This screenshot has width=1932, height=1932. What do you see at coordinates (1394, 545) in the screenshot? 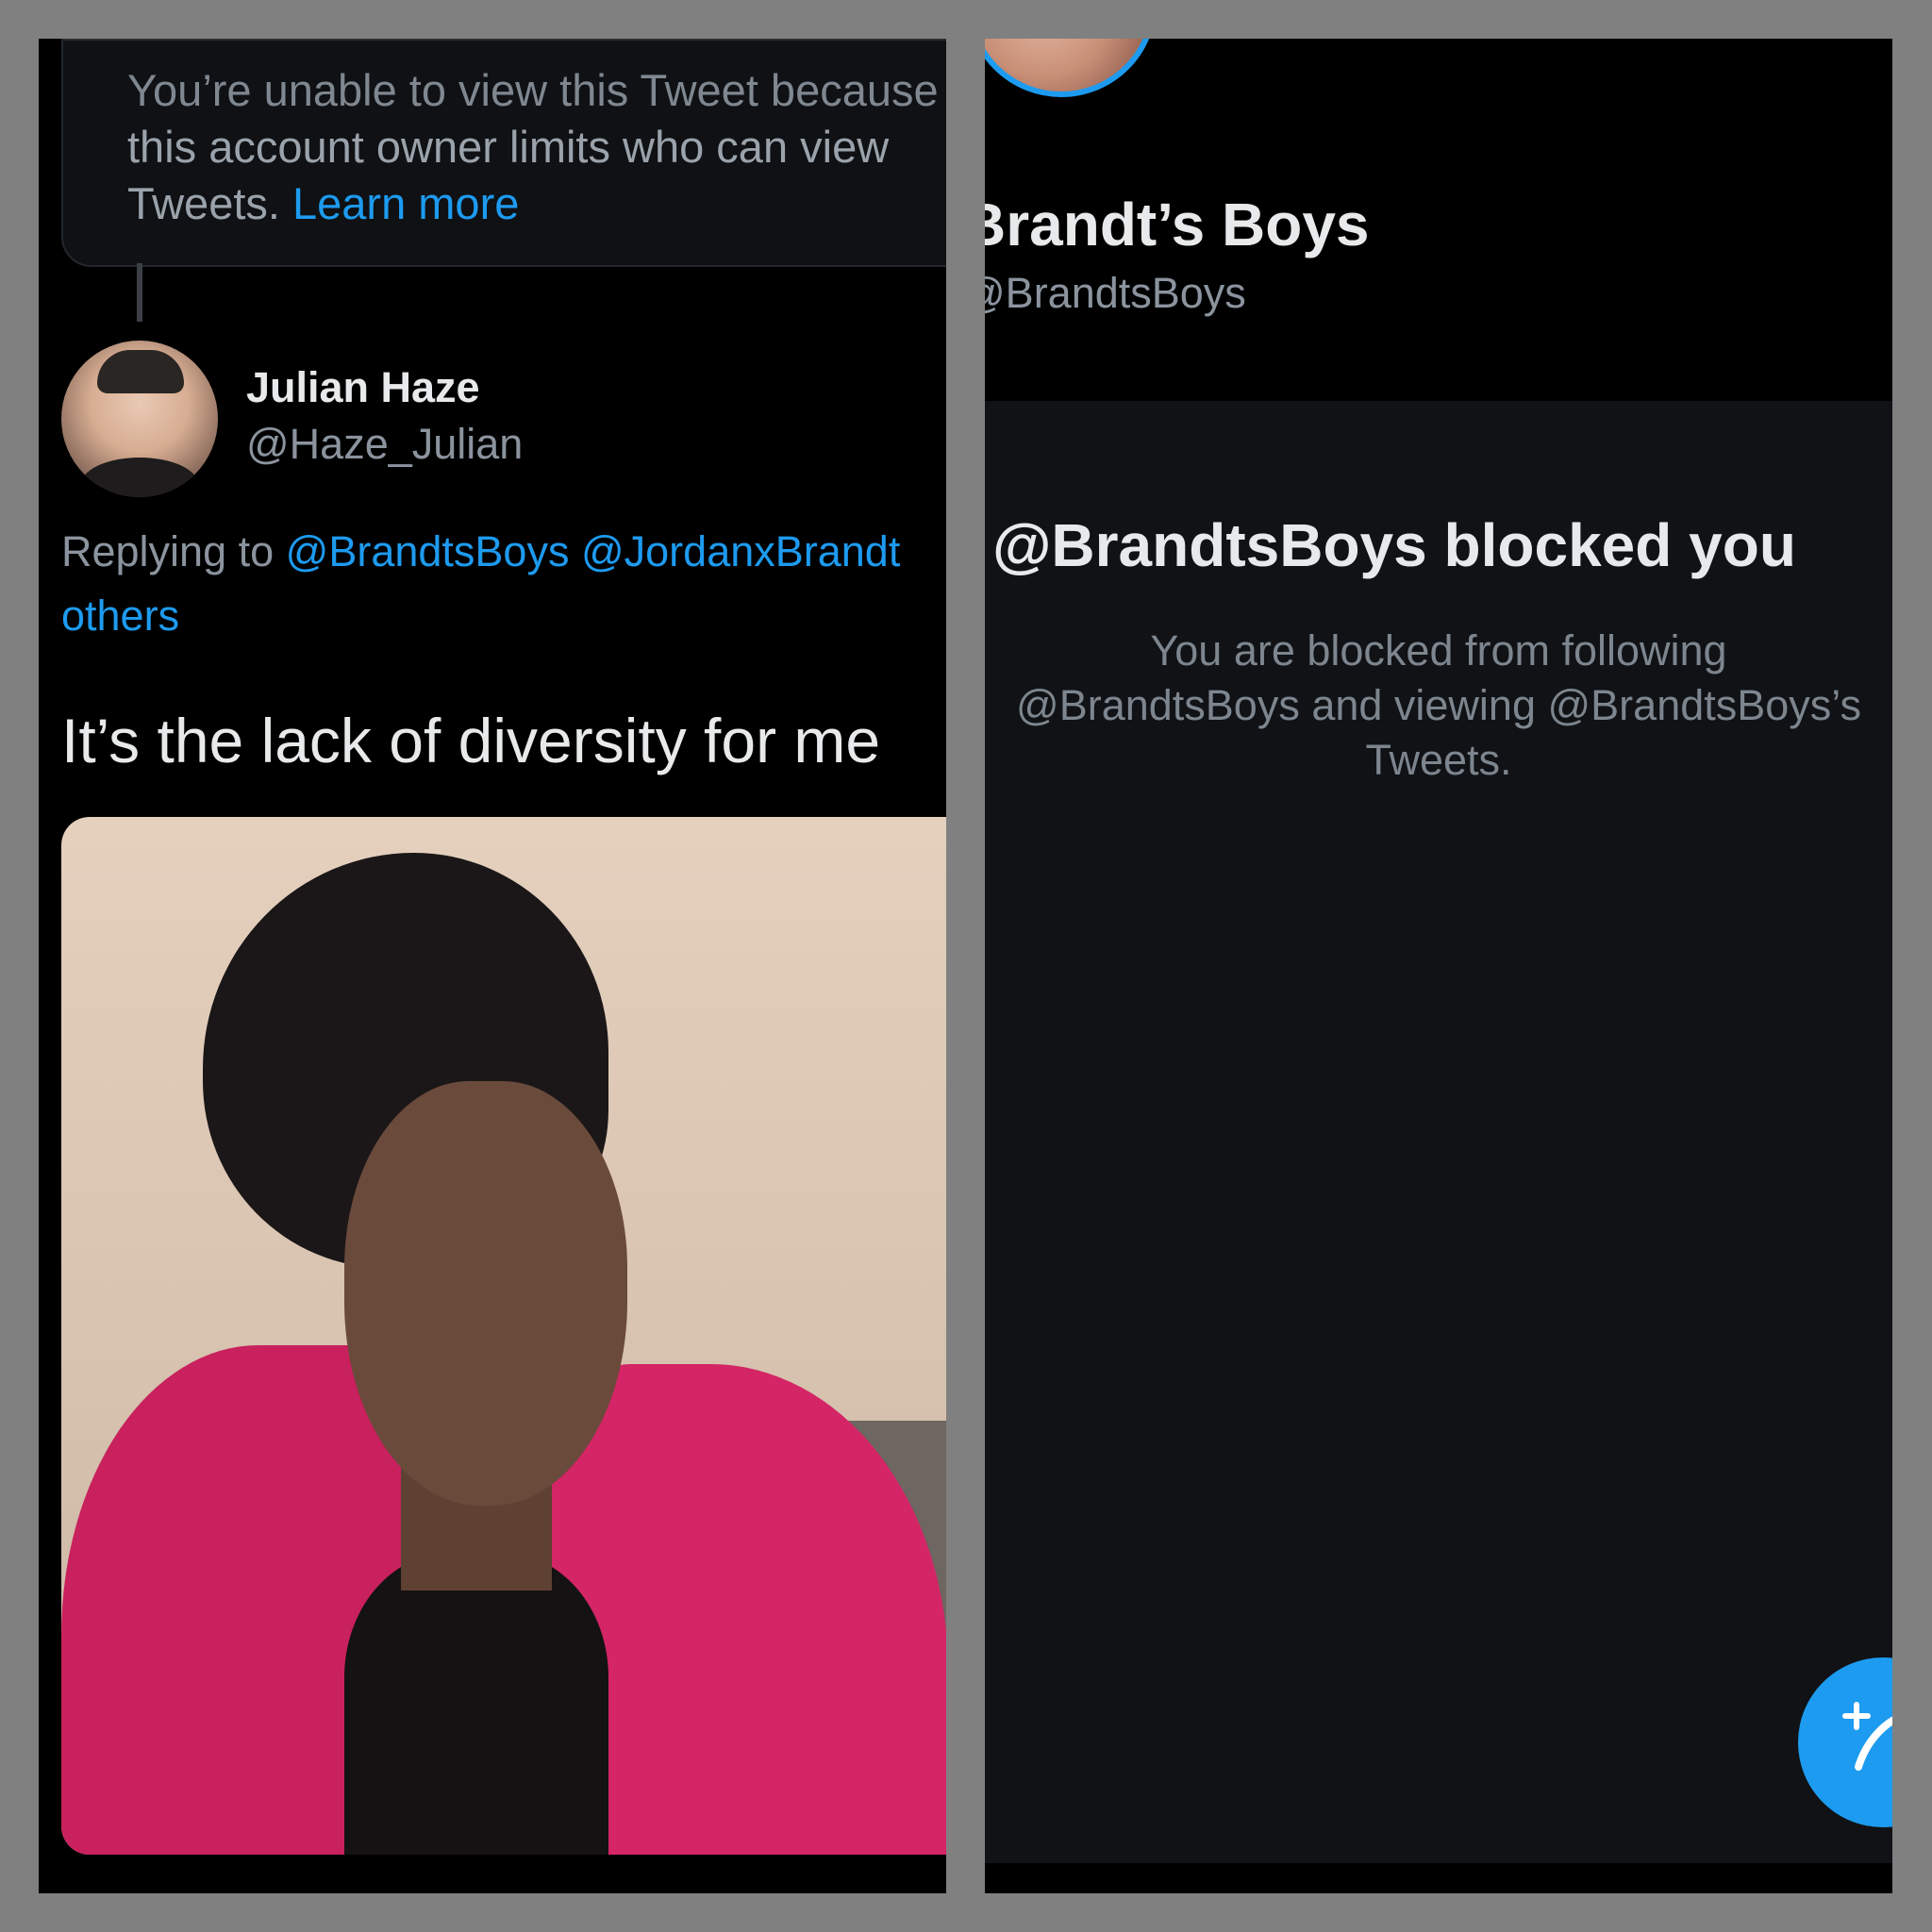
I see `blocked-title: @BrandtsBoys blocked you` at bounding box center [1394, 545].